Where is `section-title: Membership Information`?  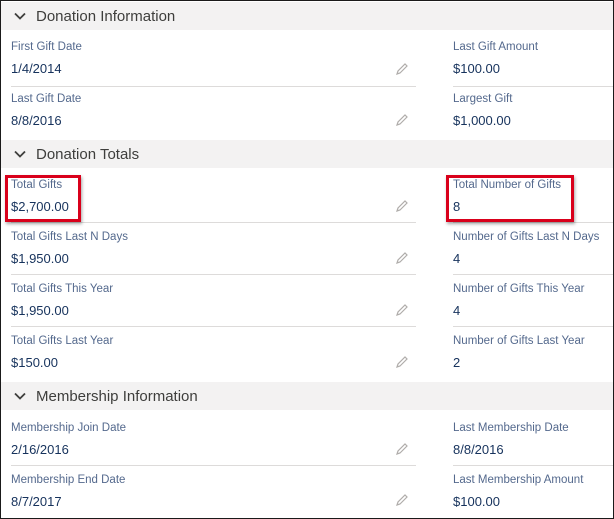 section-title: Membership Information is located at coordinates (117, 396).